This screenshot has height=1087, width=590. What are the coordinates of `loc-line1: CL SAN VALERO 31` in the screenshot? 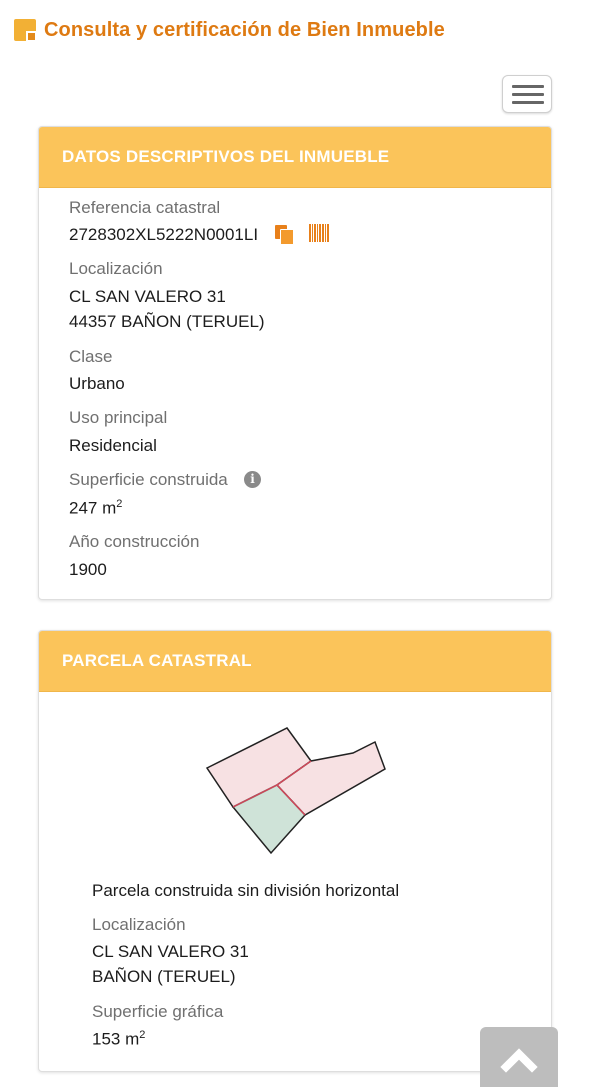 It's located at (147, 296).